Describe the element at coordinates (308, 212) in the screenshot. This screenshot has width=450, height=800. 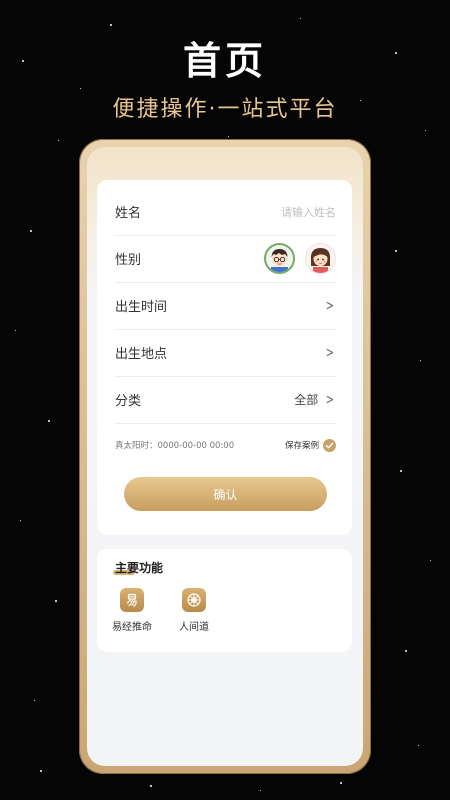
I see `name-input: 请输入姓名` at that location.